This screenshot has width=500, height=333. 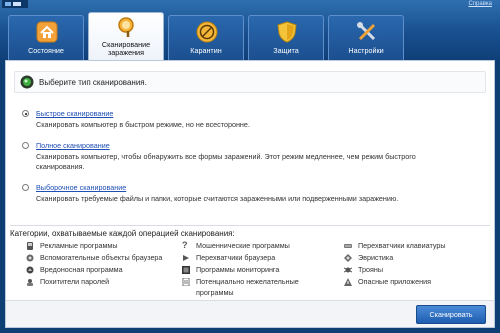 I want to click on category-label: Эвристика, so click(x=376, y=257).